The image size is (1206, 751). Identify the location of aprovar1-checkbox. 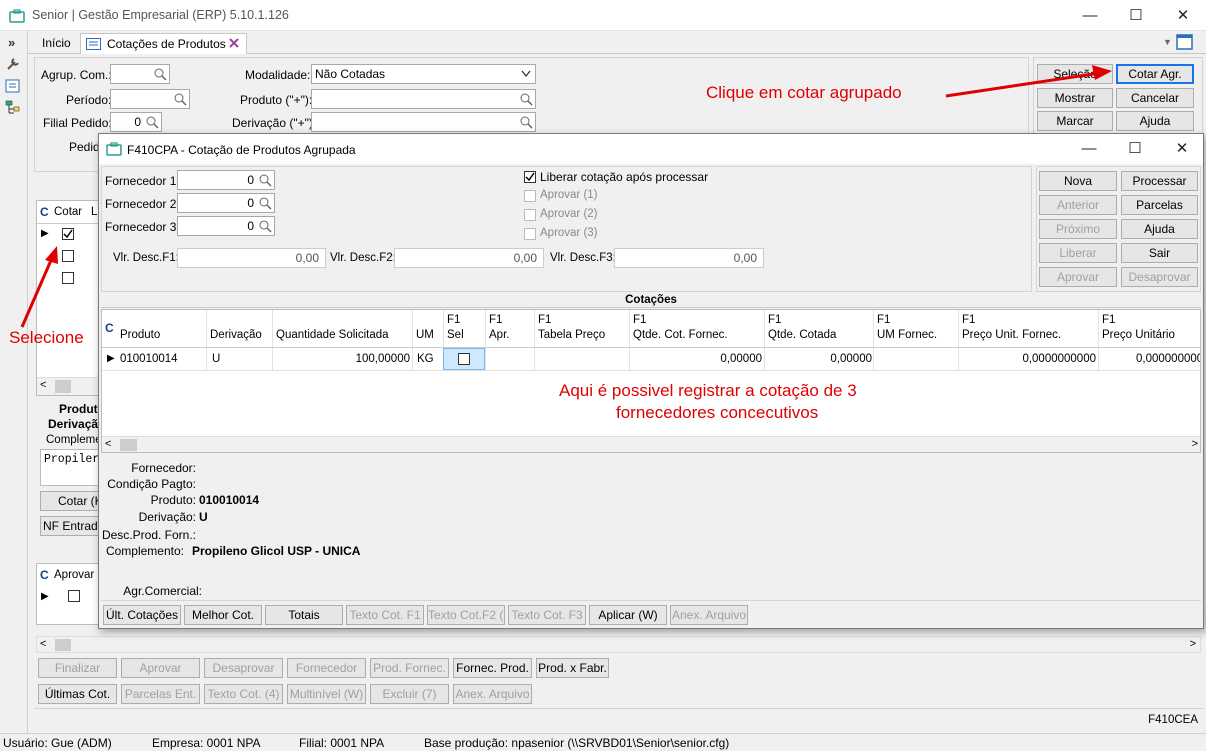
(530, 196).